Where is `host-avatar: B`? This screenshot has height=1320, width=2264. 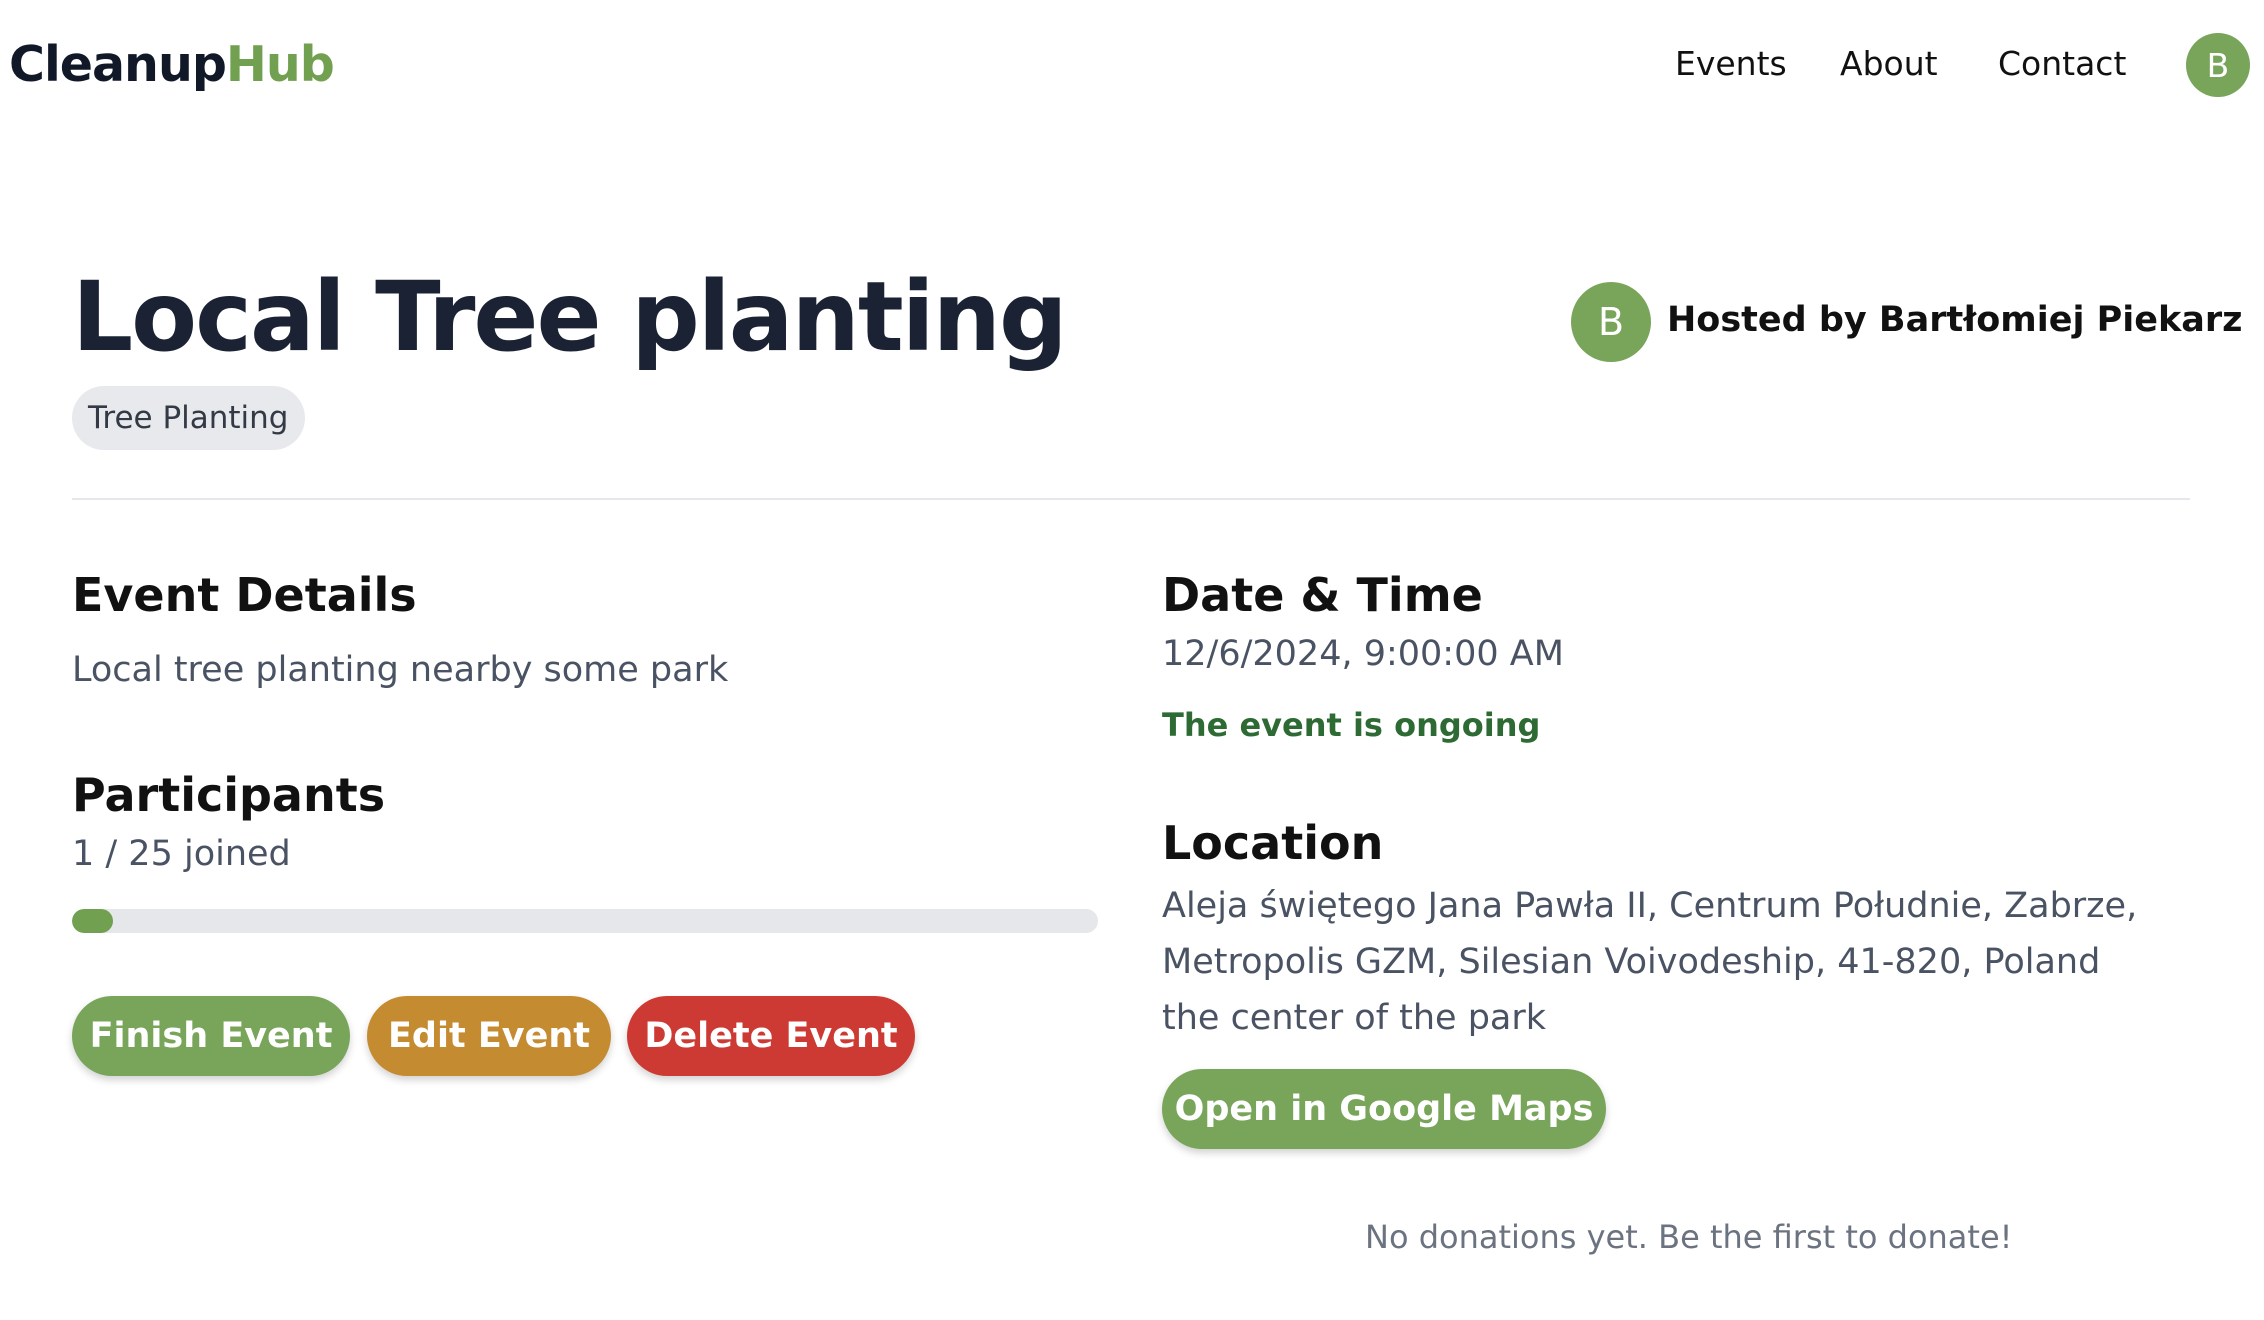
host-avatar: B is located at coordinates (1611, 322).